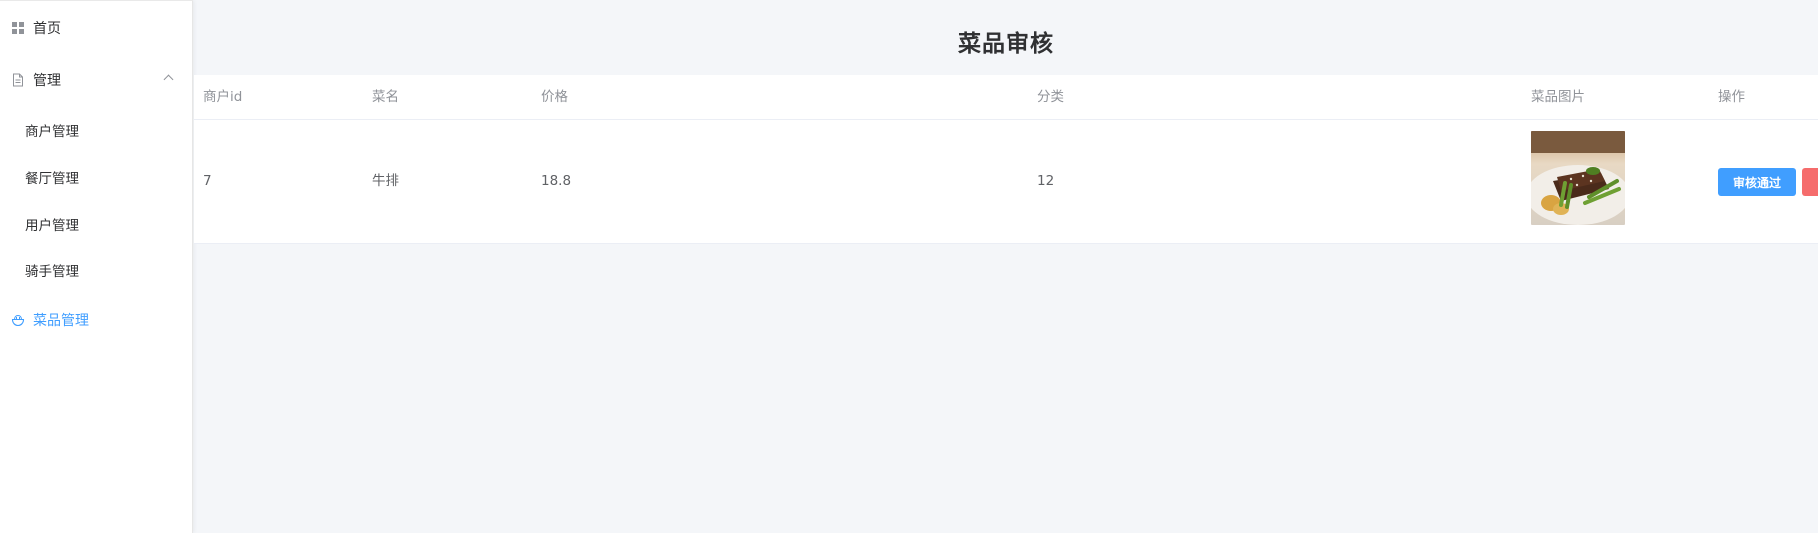 This screenshot has width=1818, height=533. I want to click on cell-category: 12, so click(1046, 181).